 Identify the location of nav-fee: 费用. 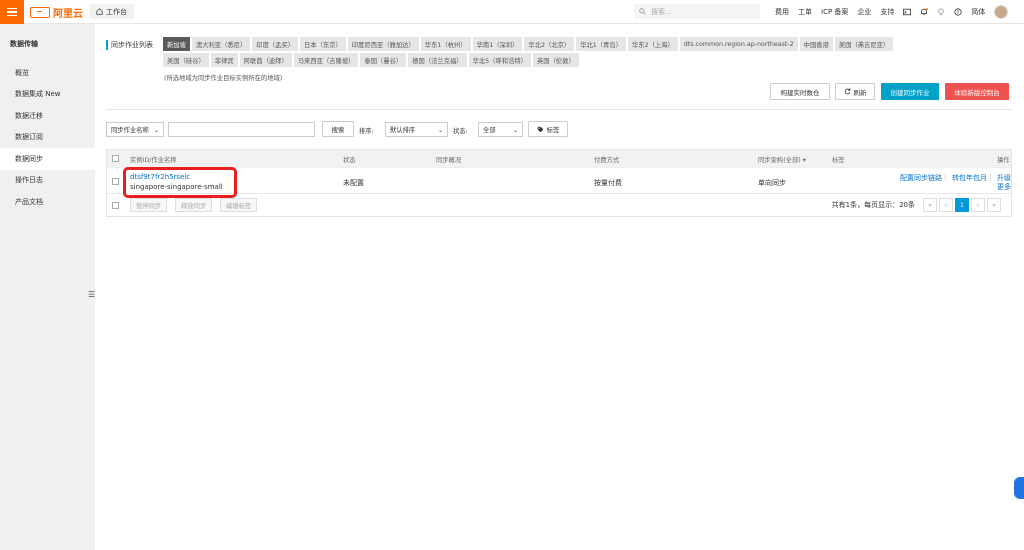
(782, 12).